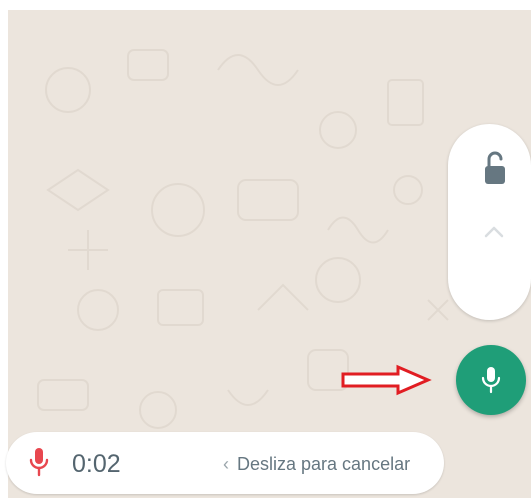 This screenshot has width=531, height=498. Describe the element at coordinates (226, 464) in the screenshot. I see `chevron-left-icon: ‹` at that location.